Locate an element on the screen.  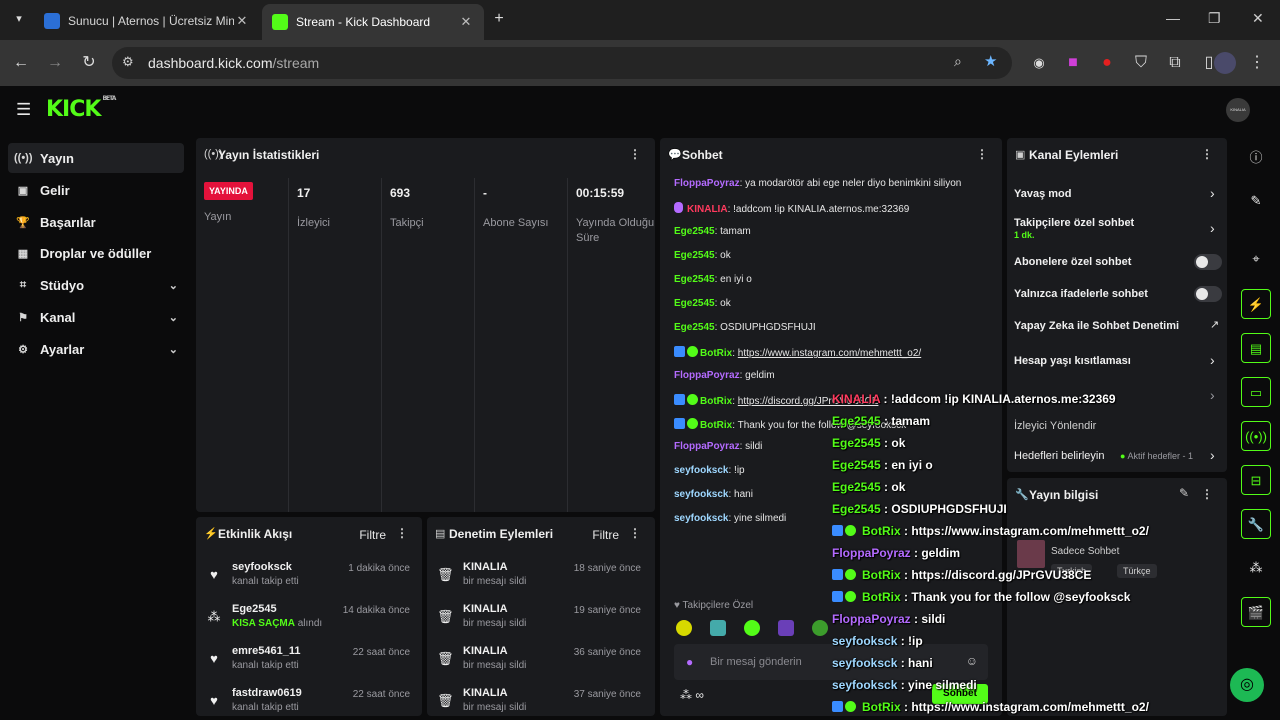
sidebar-item-basarilar: 🏆 Başarılar is located at coordinates (96, 222).